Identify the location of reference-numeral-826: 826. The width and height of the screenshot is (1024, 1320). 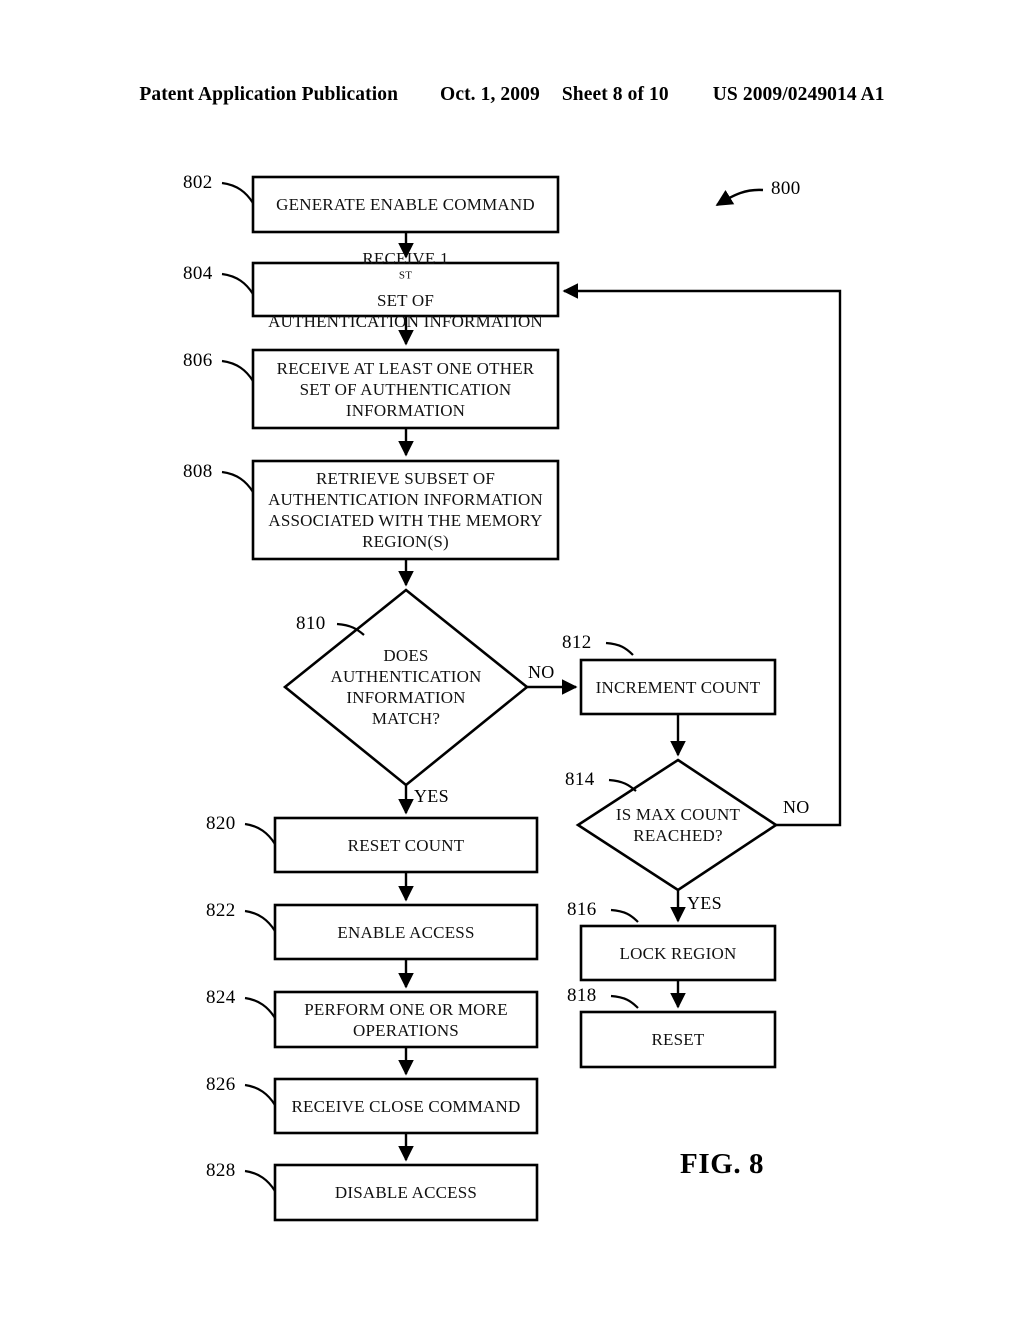
(221, 1084).